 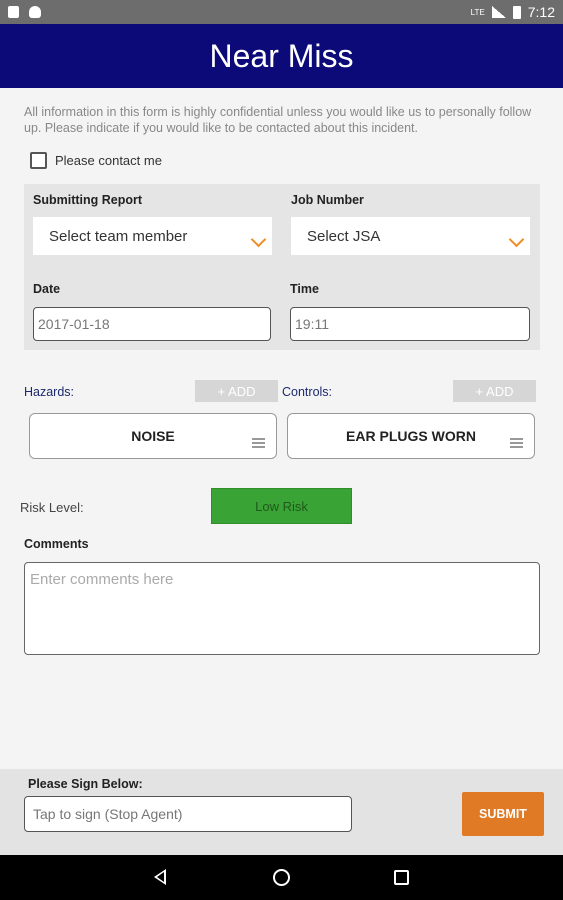 I want to click on home-icon, so click(x=281, y=877).